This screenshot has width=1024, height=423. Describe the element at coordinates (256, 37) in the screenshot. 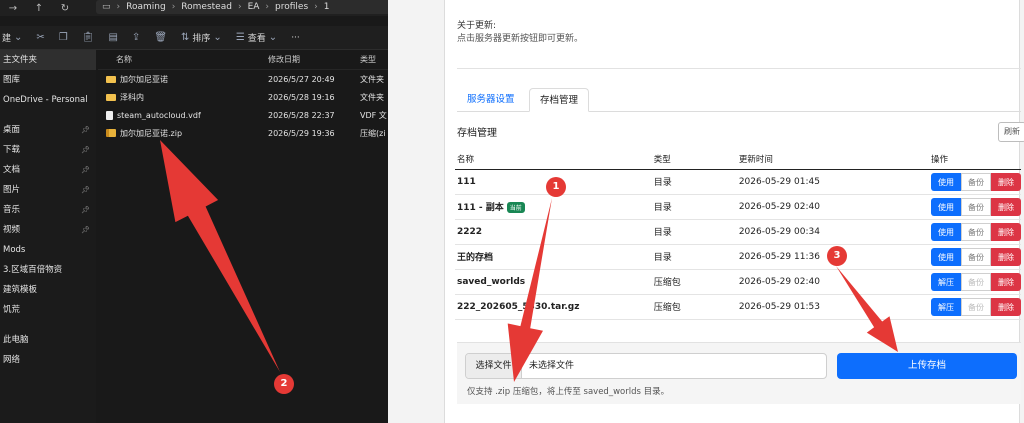

I see `view-button: ☰ 查看 ⌄` at that location.